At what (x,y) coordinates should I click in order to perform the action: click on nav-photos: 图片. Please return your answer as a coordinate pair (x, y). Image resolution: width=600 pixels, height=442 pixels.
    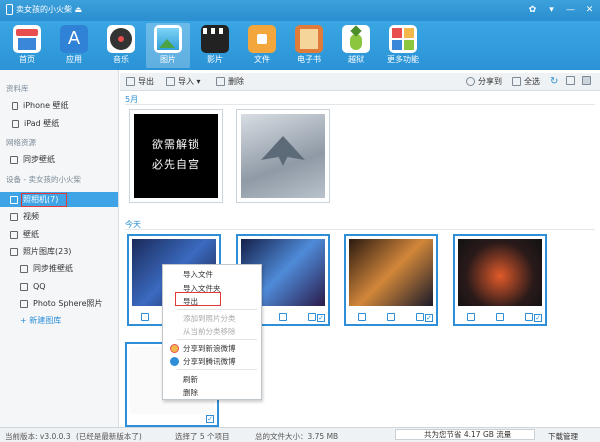
    Looking at the image, I should click on (168, 45).